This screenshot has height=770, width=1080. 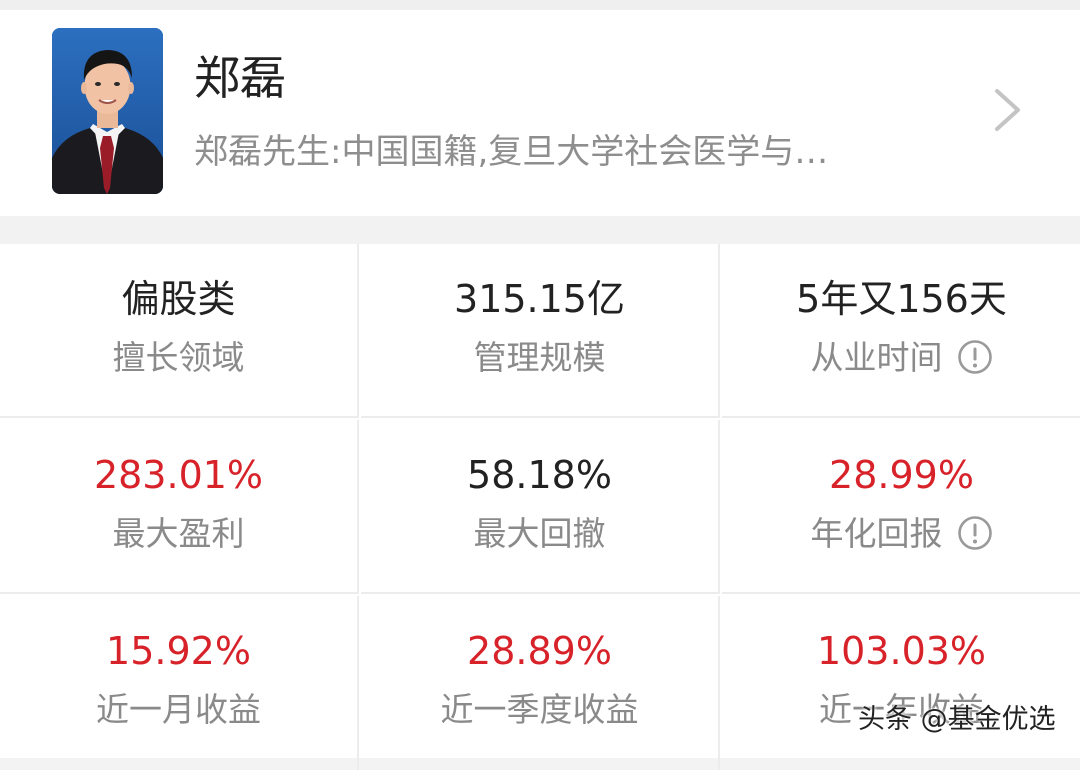 What do you see at coordinates (178, 299) in the screenshot?
I see `stat-value: 偏股类` at bounding box center [178, 299].